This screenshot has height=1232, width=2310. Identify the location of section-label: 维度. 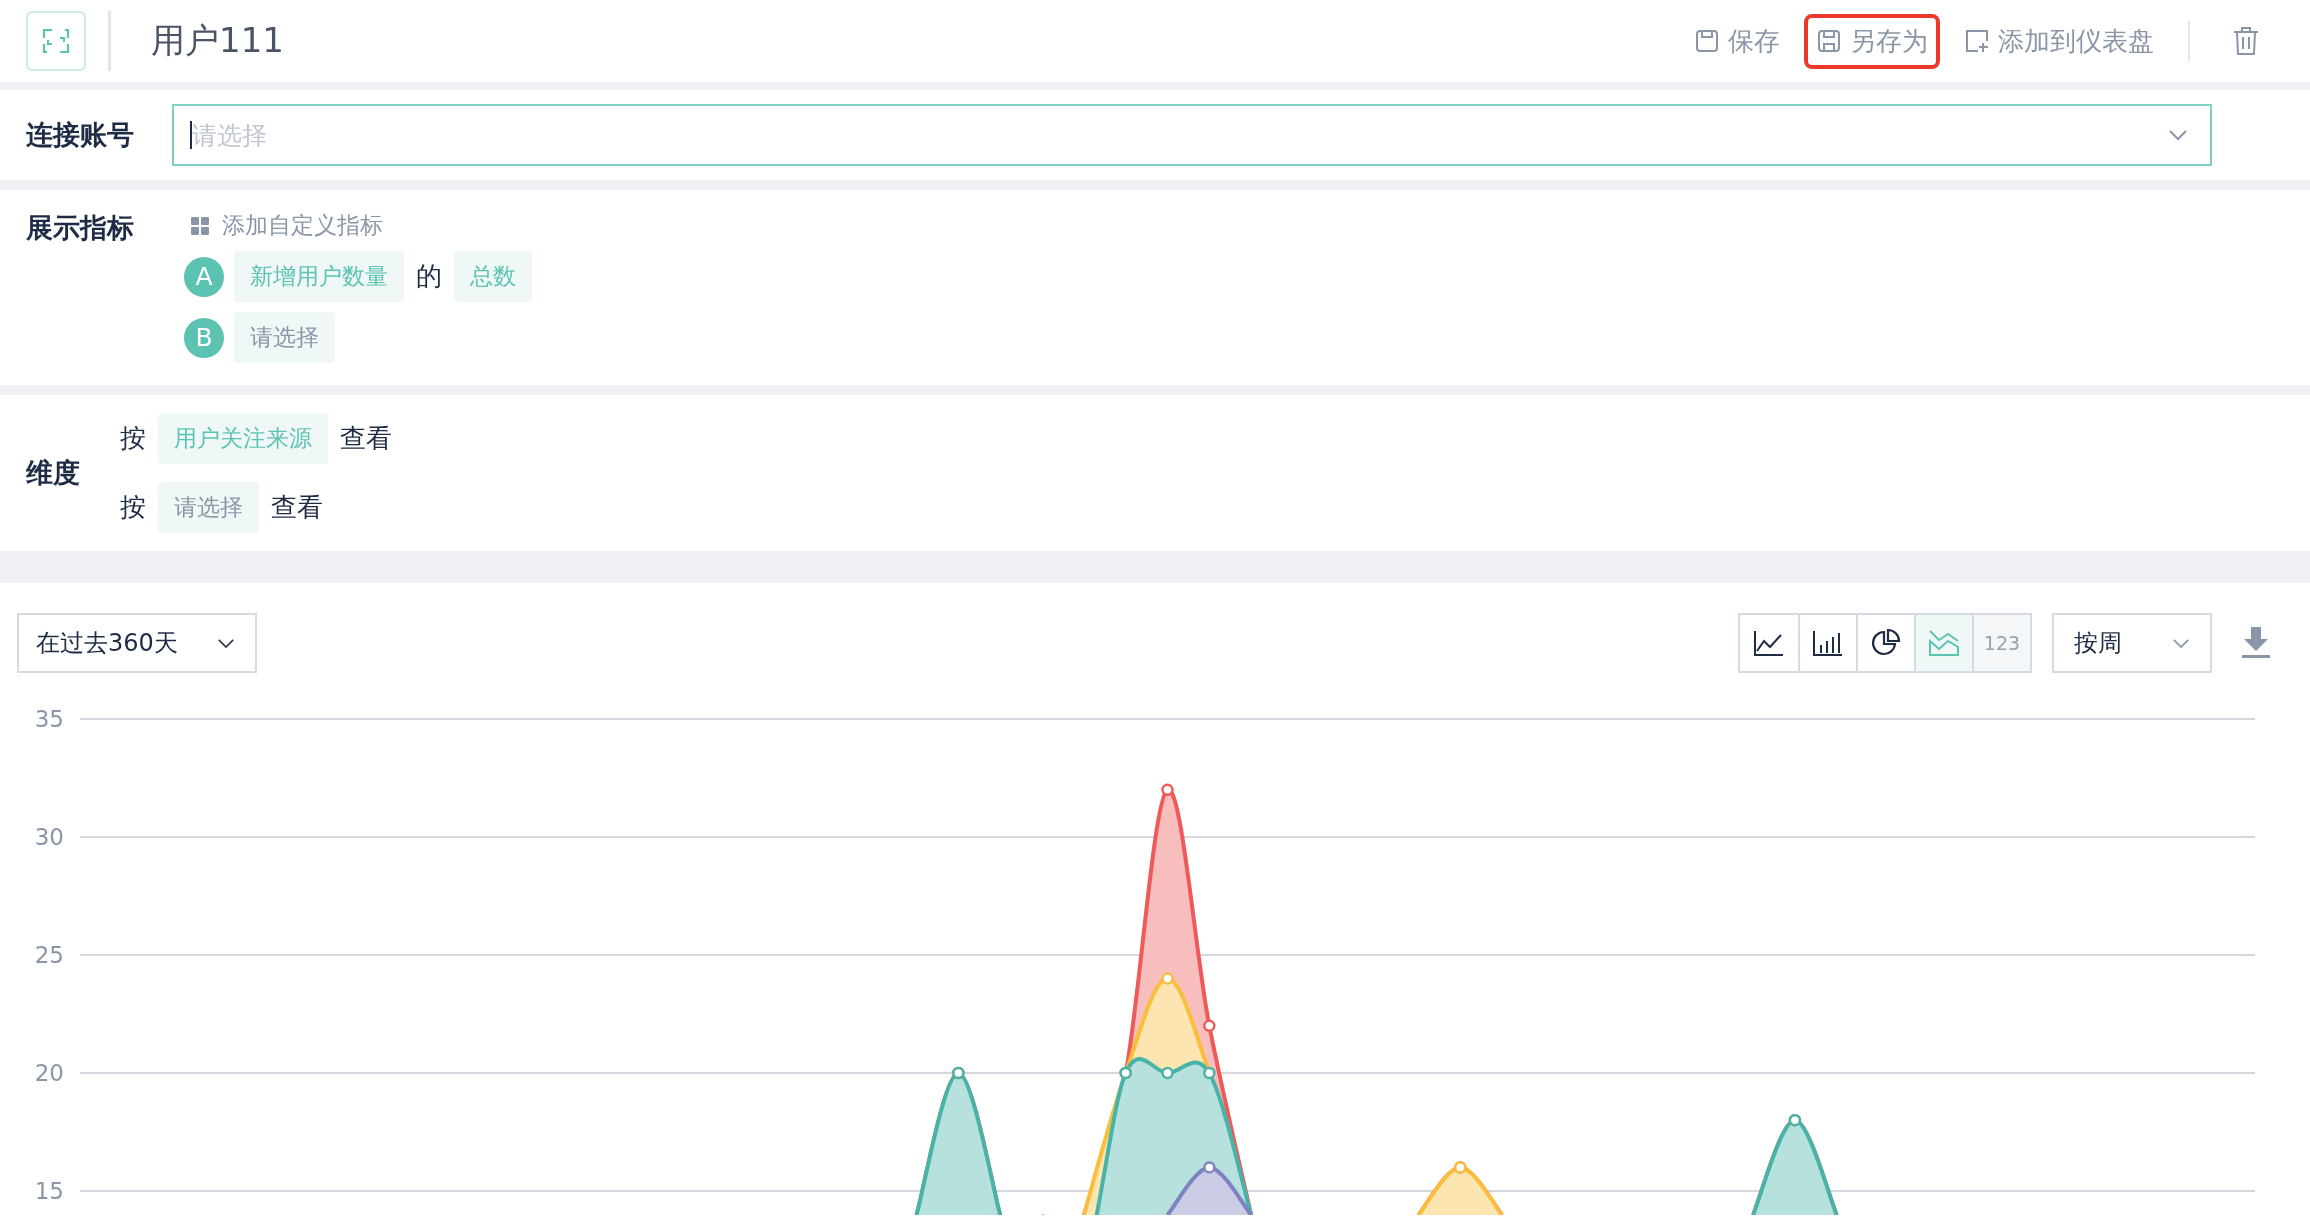
(53, 473).